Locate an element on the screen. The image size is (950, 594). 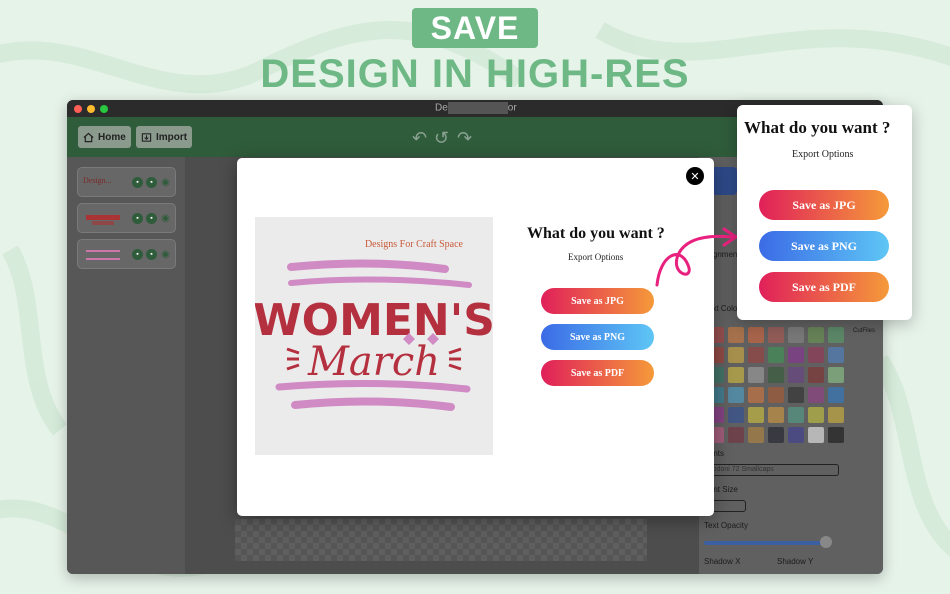
layers-sidebar: Design... ▪ ▪ ◉ ▪ ▪ ◉ ▪ ▪ ◉ is located at coordinates (126, 365).